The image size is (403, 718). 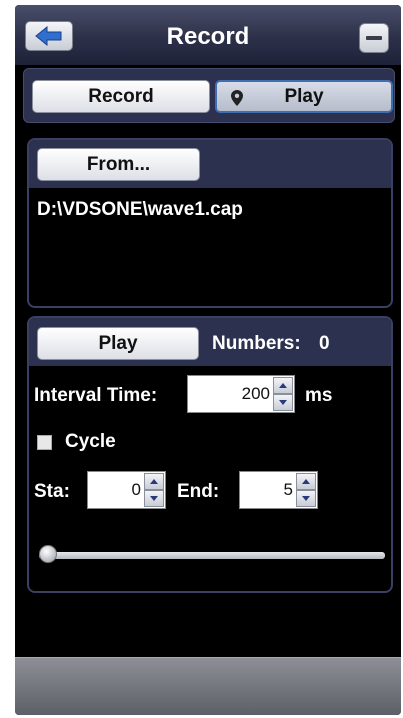 I want to click on start-value: 0, so click(x=136, y=489).